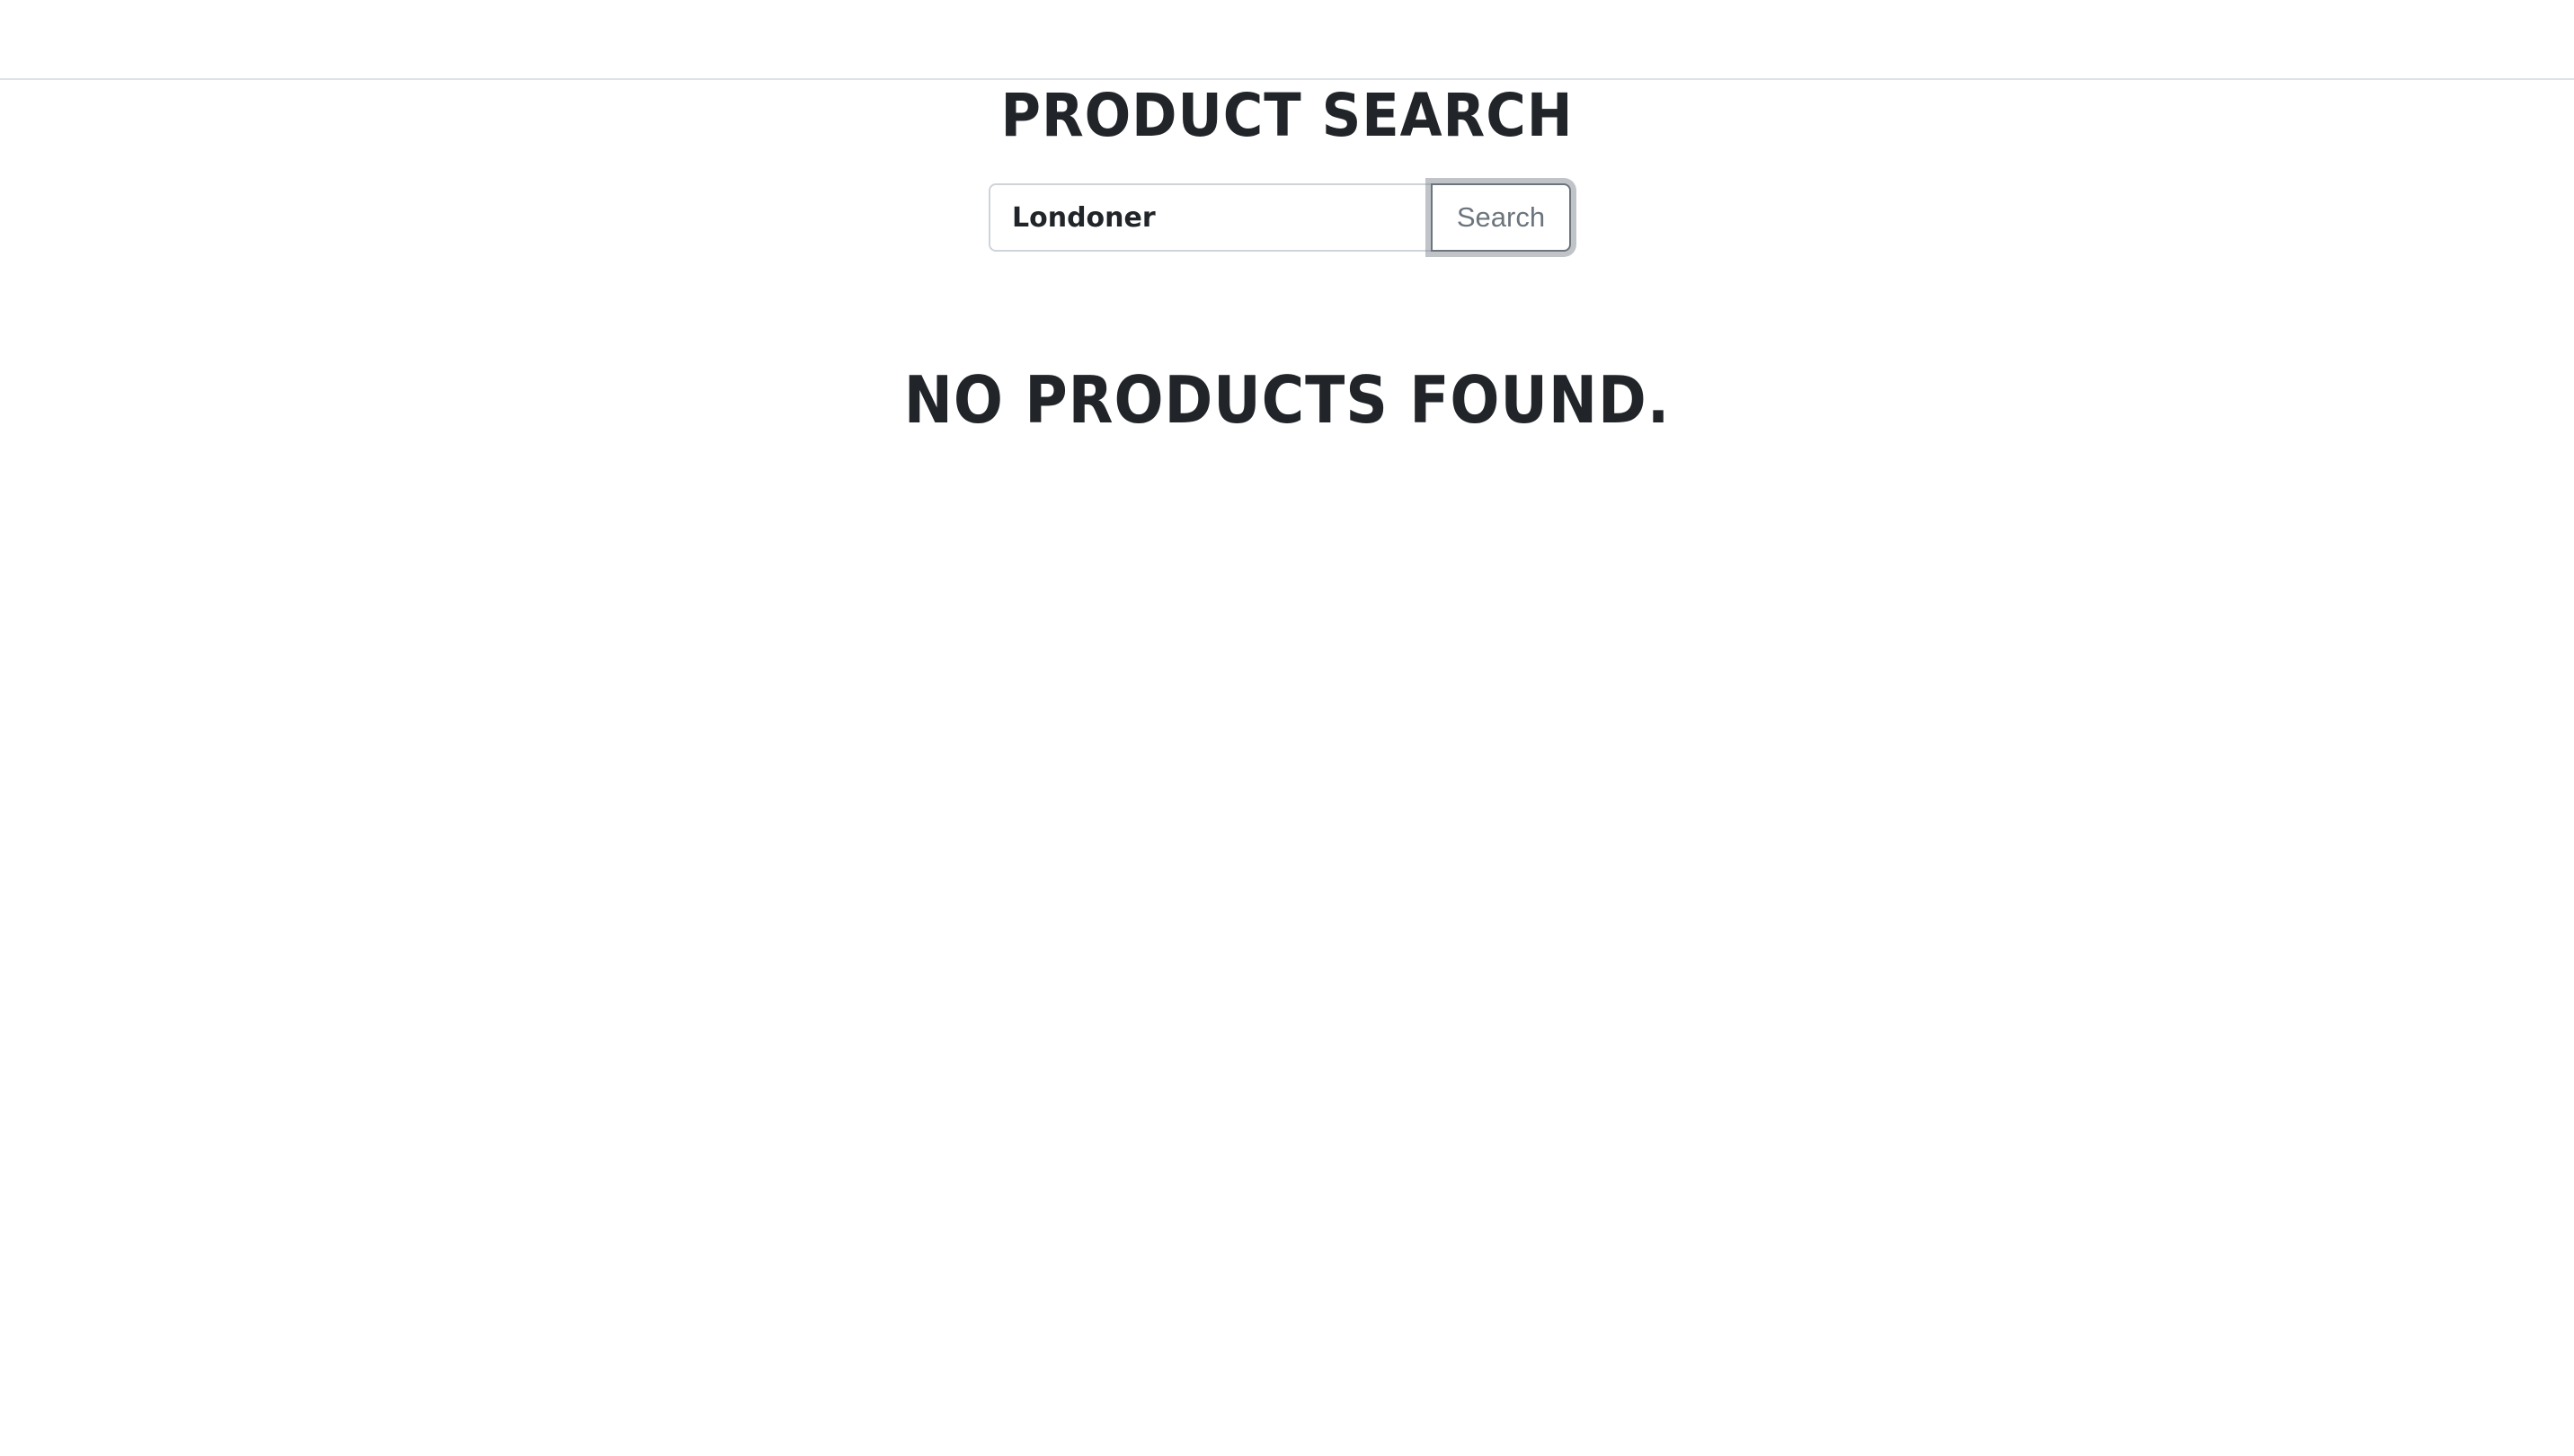  I want to click on page-title: Product Search, so click(1287, 115).